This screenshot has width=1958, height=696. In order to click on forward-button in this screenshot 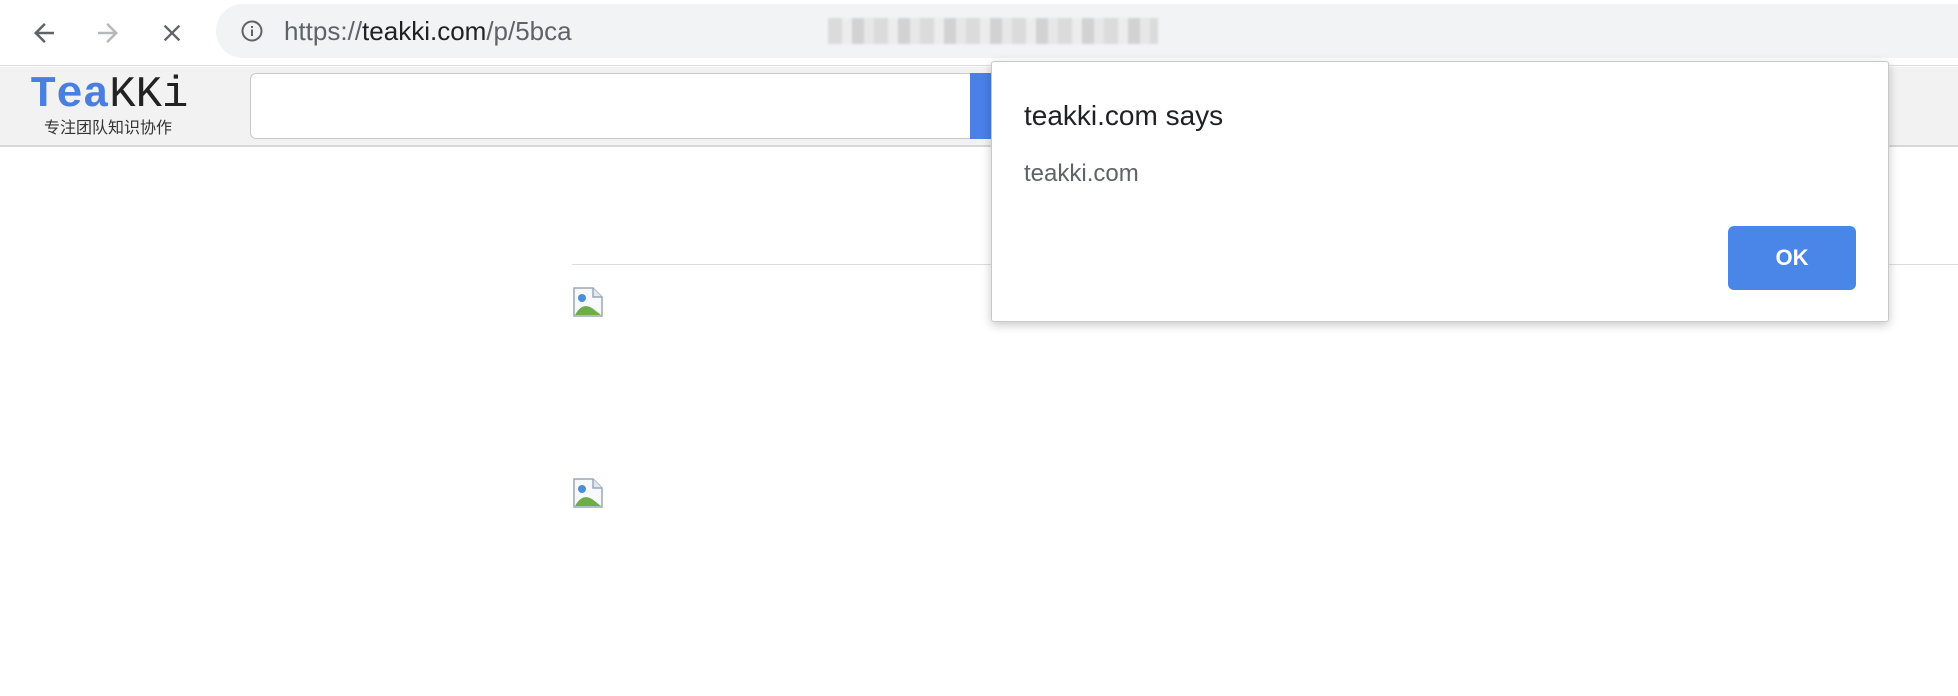, I will do `click(108, 33)`.